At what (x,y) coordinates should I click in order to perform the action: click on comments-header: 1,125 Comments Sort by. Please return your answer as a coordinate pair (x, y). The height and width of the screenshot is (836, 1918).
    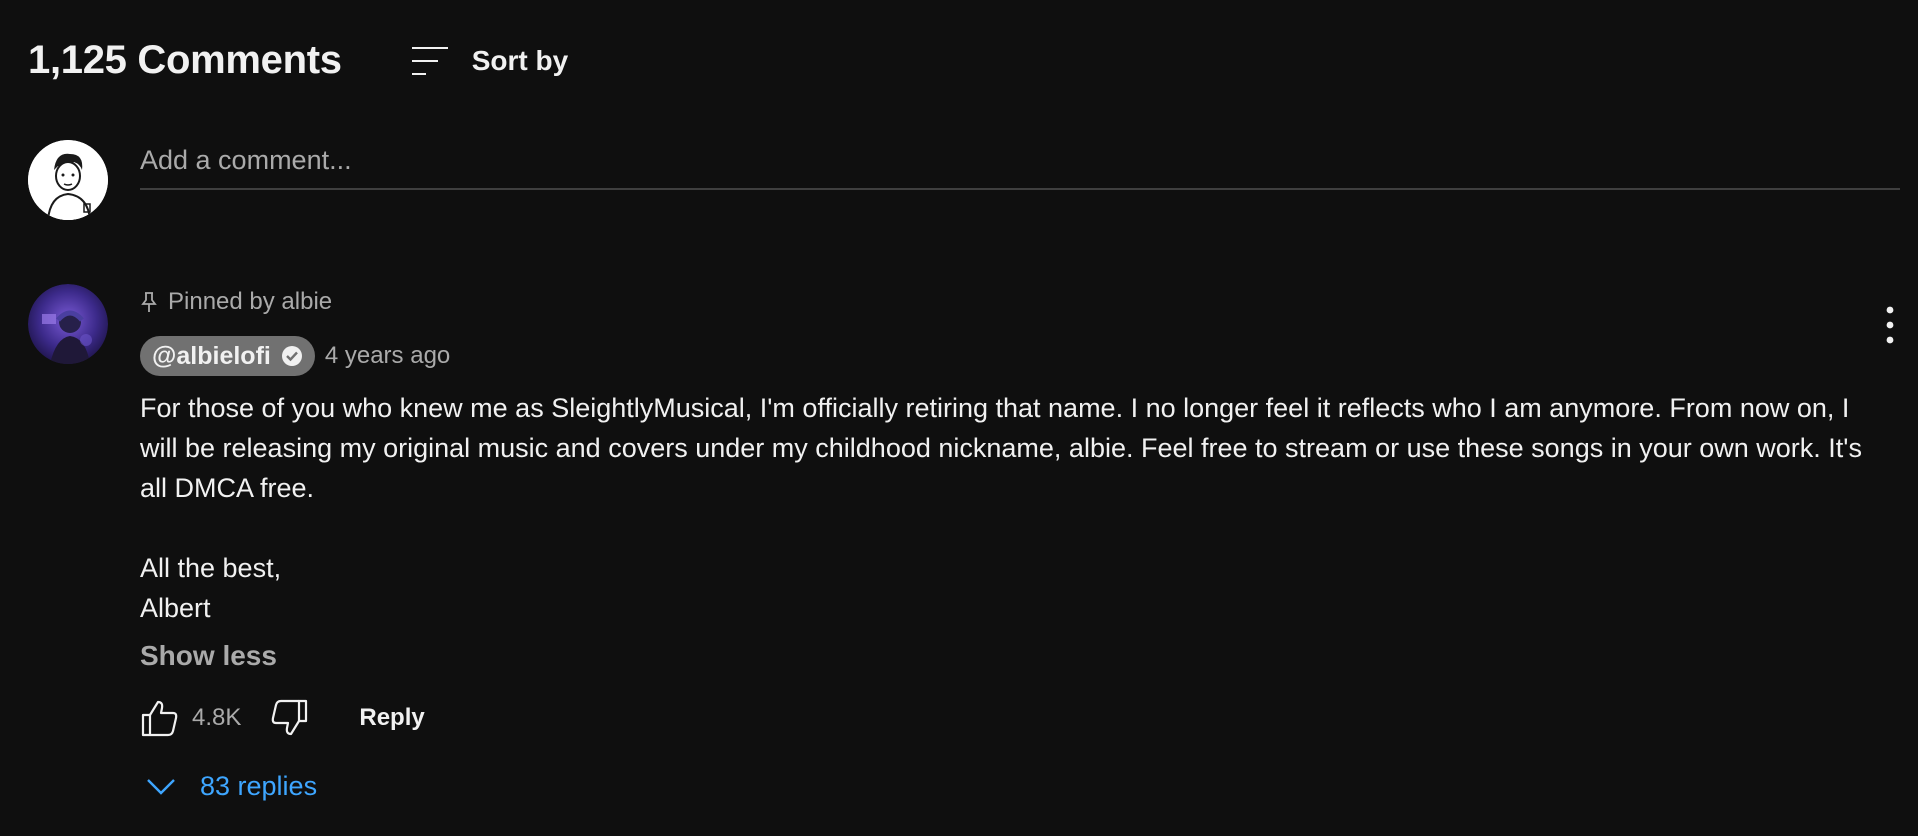
    Looking at the image, I should click on (298, 60).